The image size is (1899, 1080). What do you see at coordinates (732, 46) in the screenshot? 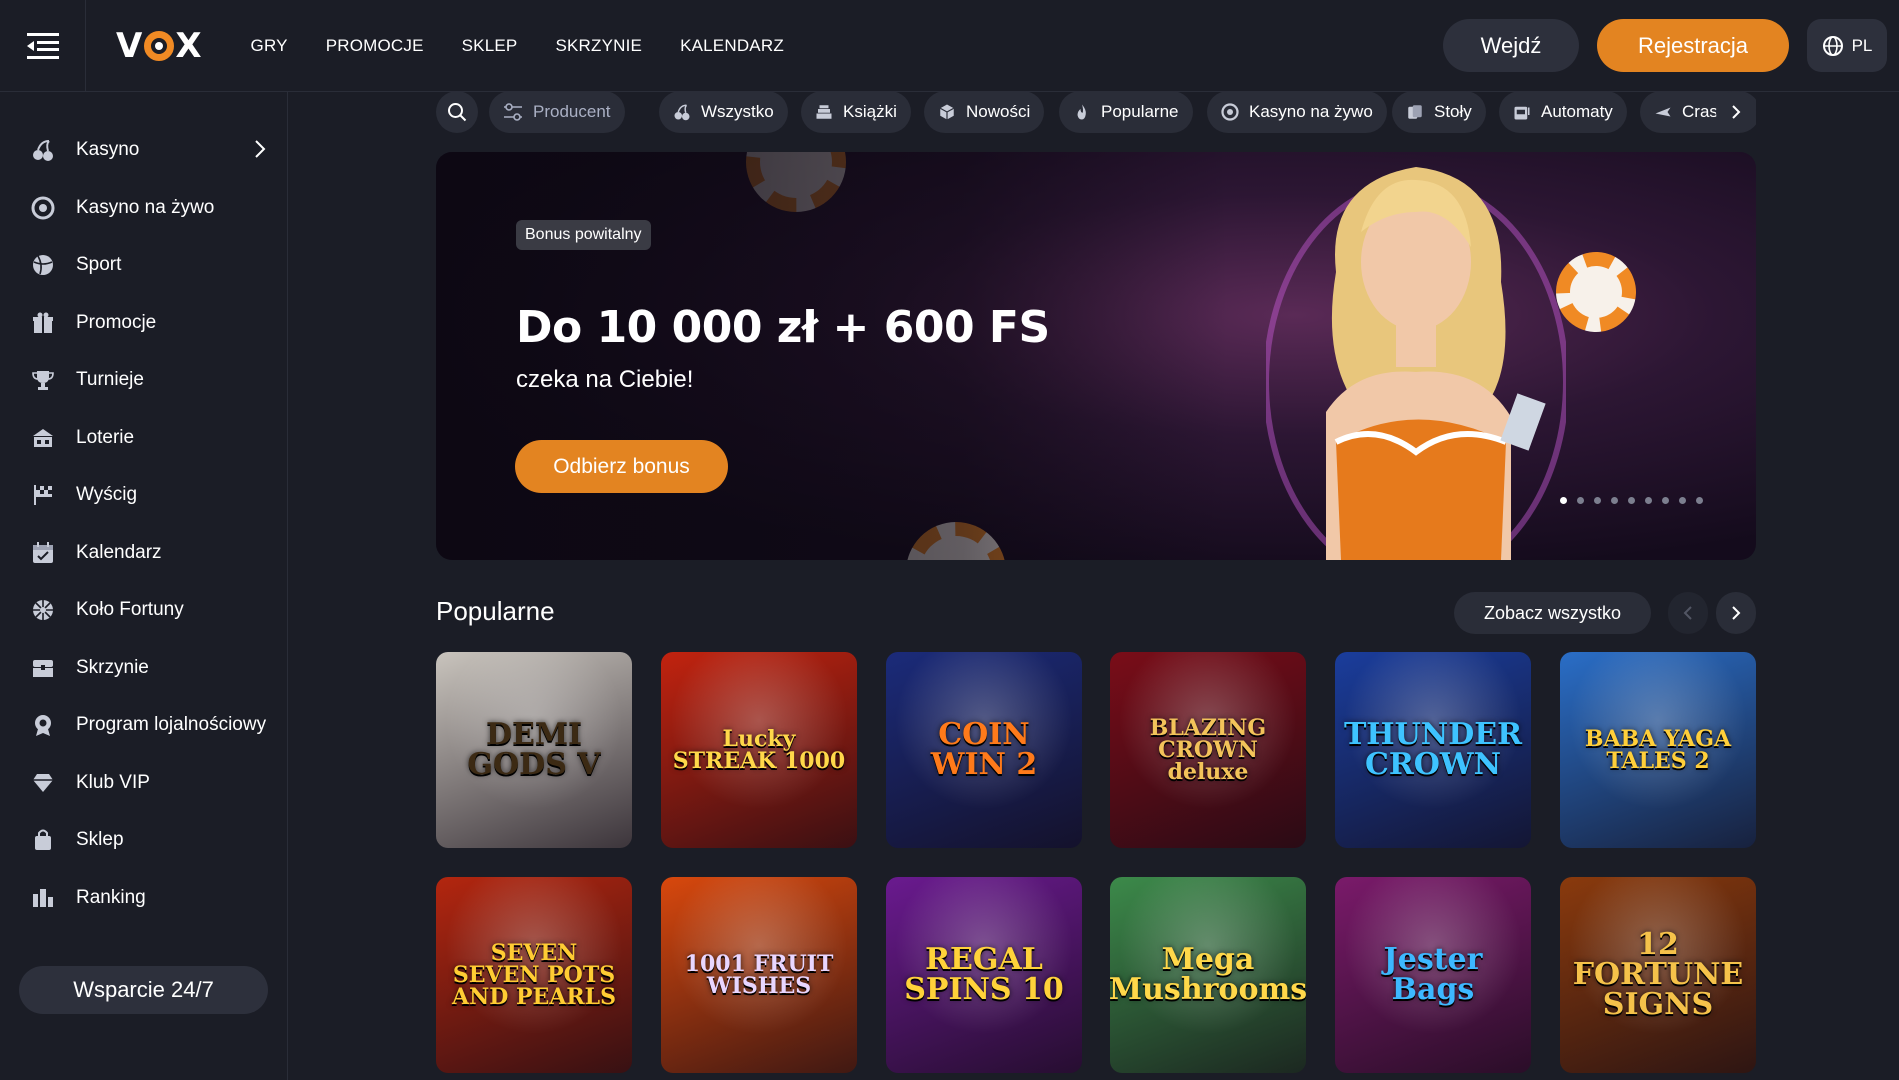
I see `nav-calendar: KALENDARZ` at bounding box center [732, 46].